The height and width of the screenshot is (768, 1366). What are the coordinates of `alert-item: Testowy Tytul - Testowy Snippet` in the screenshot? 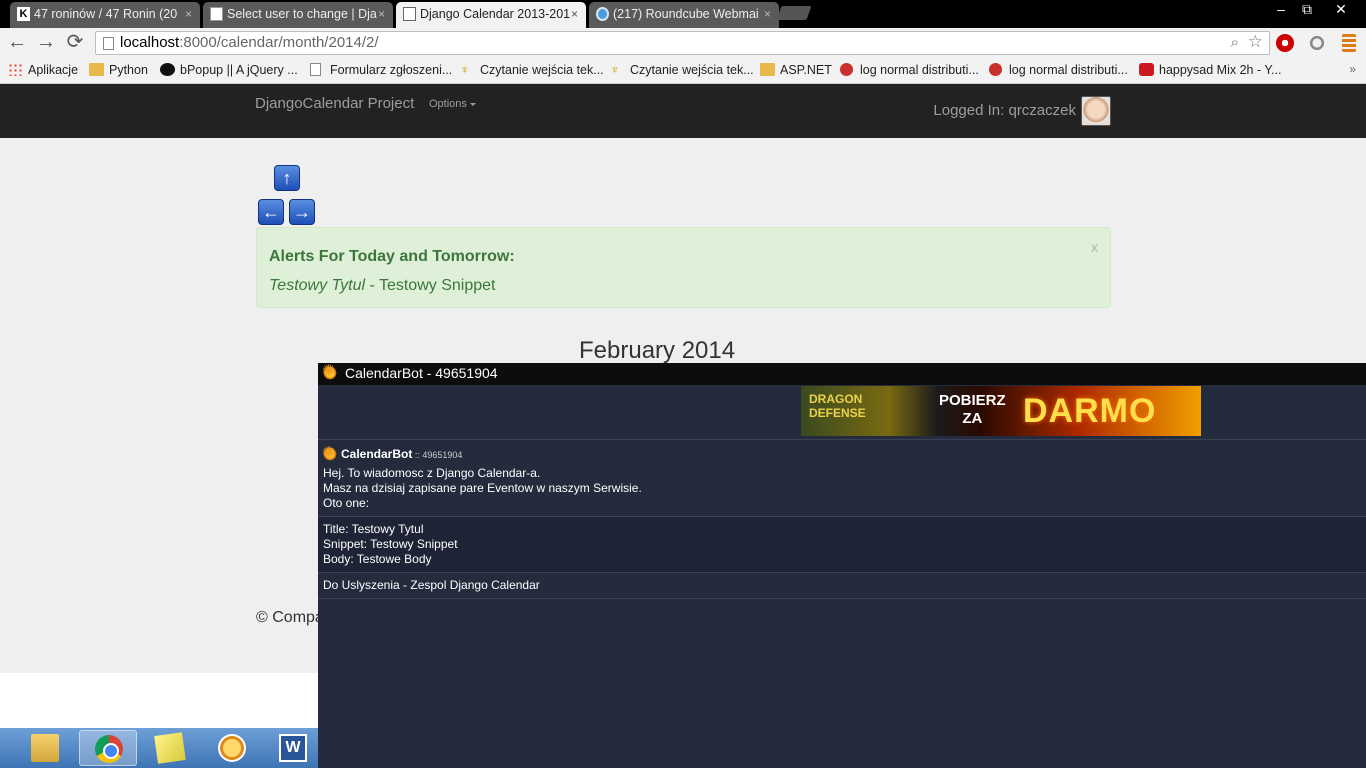 It's located at (382, 286).